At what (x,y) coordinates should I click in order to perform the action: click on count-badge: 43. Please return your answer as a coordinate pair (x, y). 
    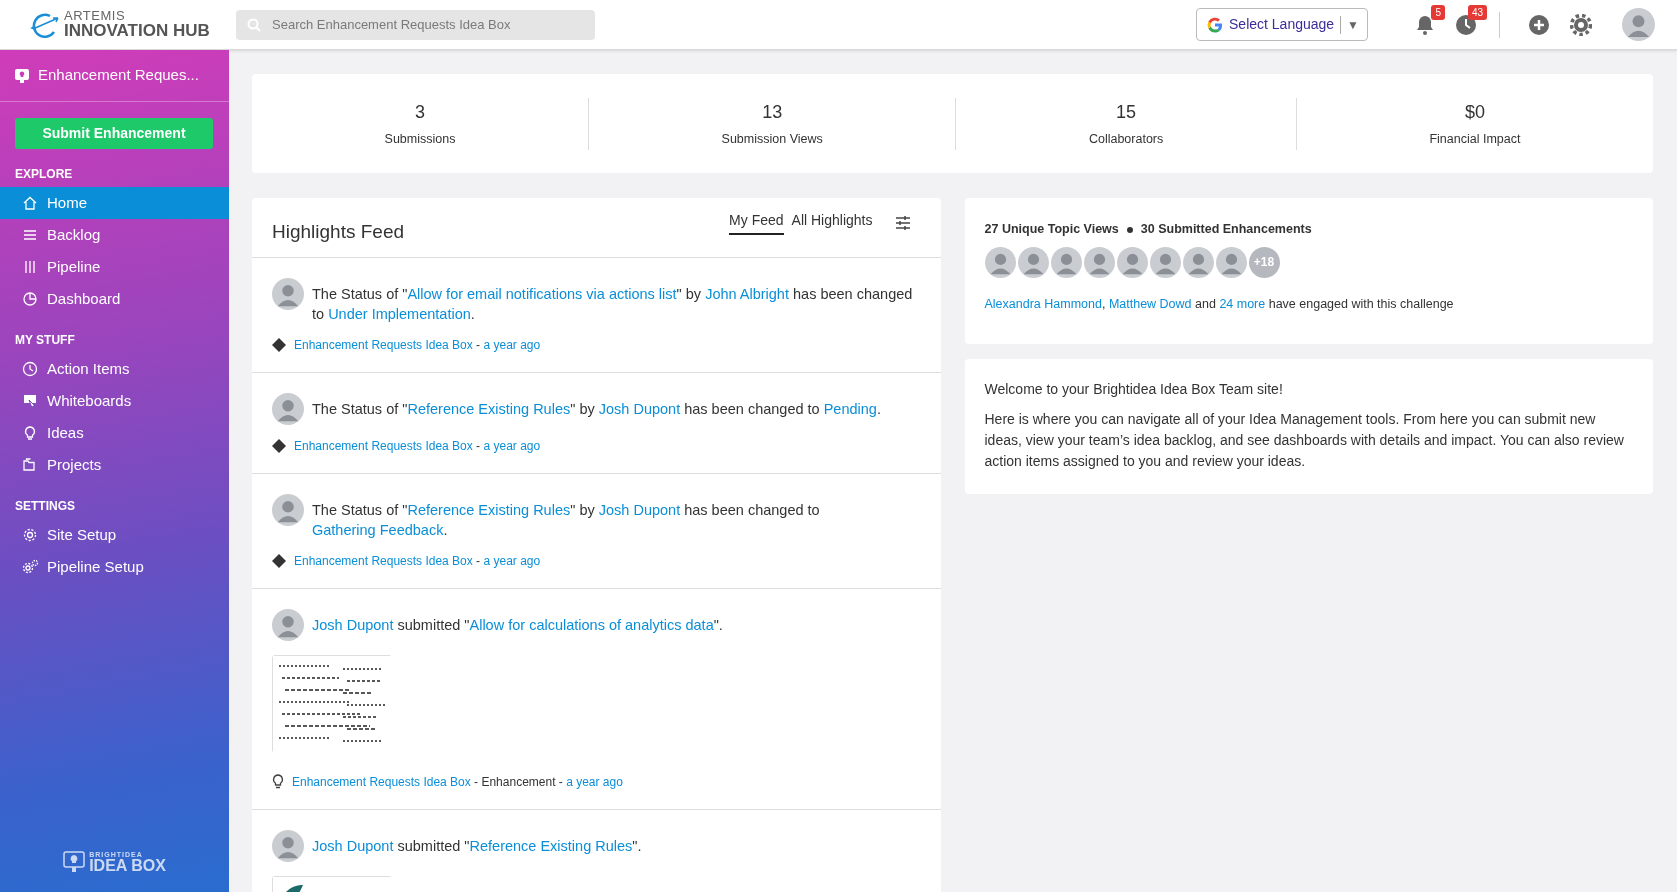
    Looking at the image, I should click on (1477, 12).